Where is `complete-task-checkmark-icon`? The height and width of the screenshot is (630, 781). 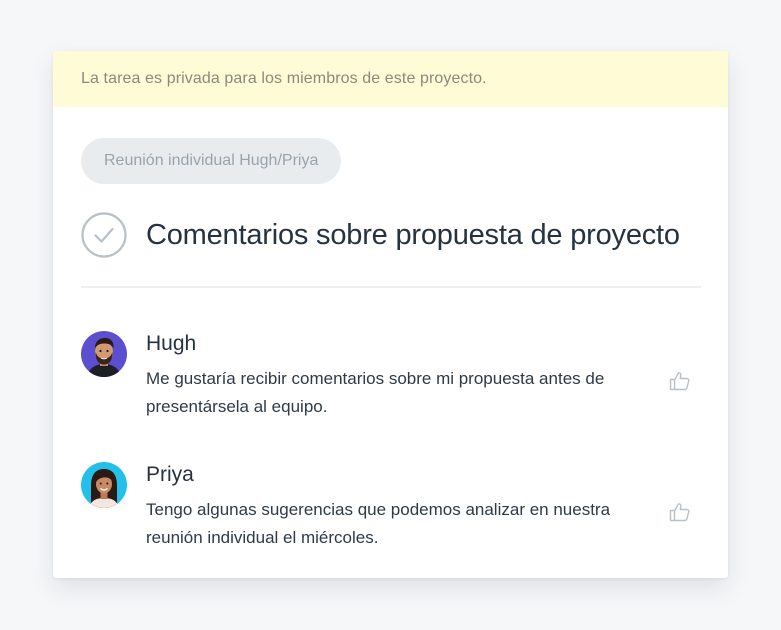
complete-task-checkmark-icon is located at coordinates (104, 235).